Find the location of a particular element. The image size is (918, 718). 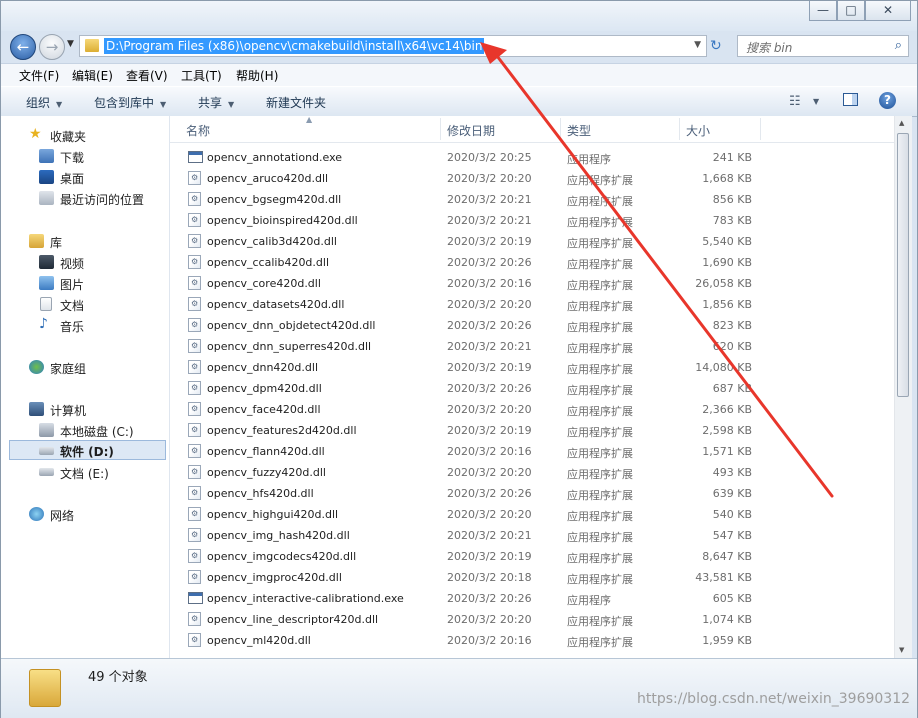

file-date: 2020/3/2 20:16 is located at coordinates (489, 451).